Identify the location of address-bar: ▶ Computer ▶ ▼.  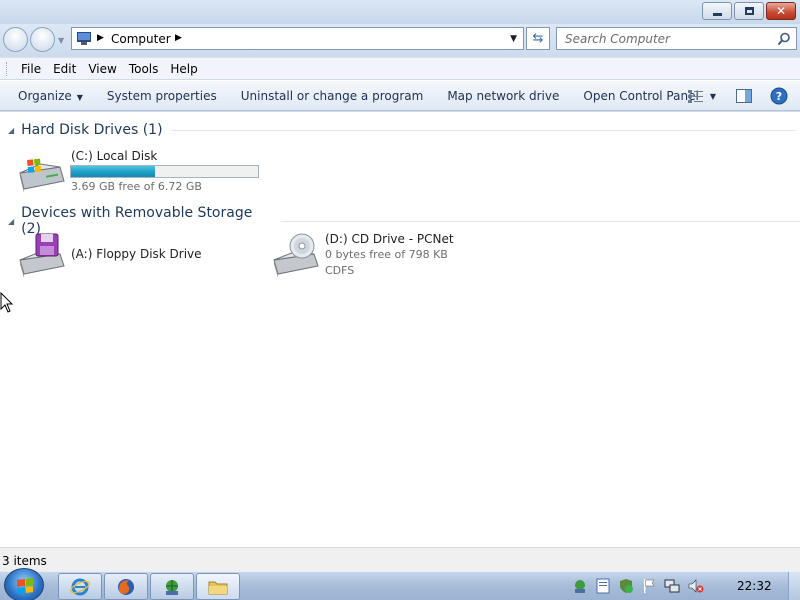
(297, 38).